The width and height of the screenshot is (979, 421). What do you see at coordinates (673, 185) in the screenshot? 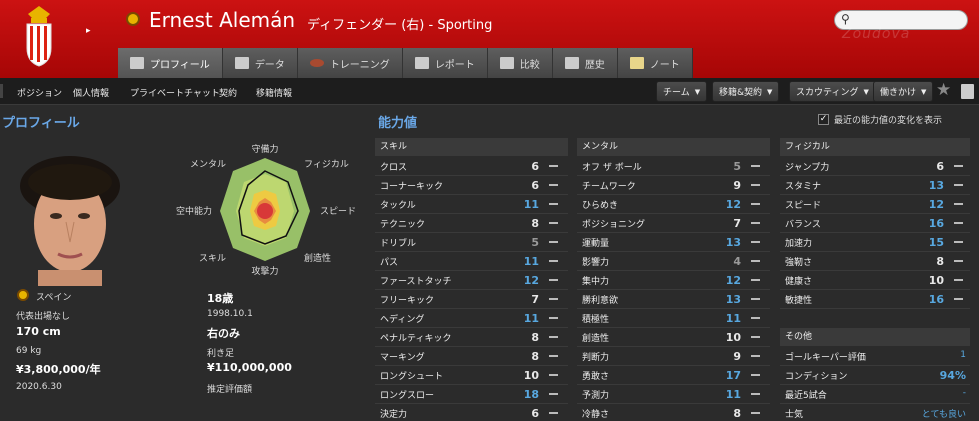
I see `attribute-row: チームワーク 9` at bounding box center [673, 185].